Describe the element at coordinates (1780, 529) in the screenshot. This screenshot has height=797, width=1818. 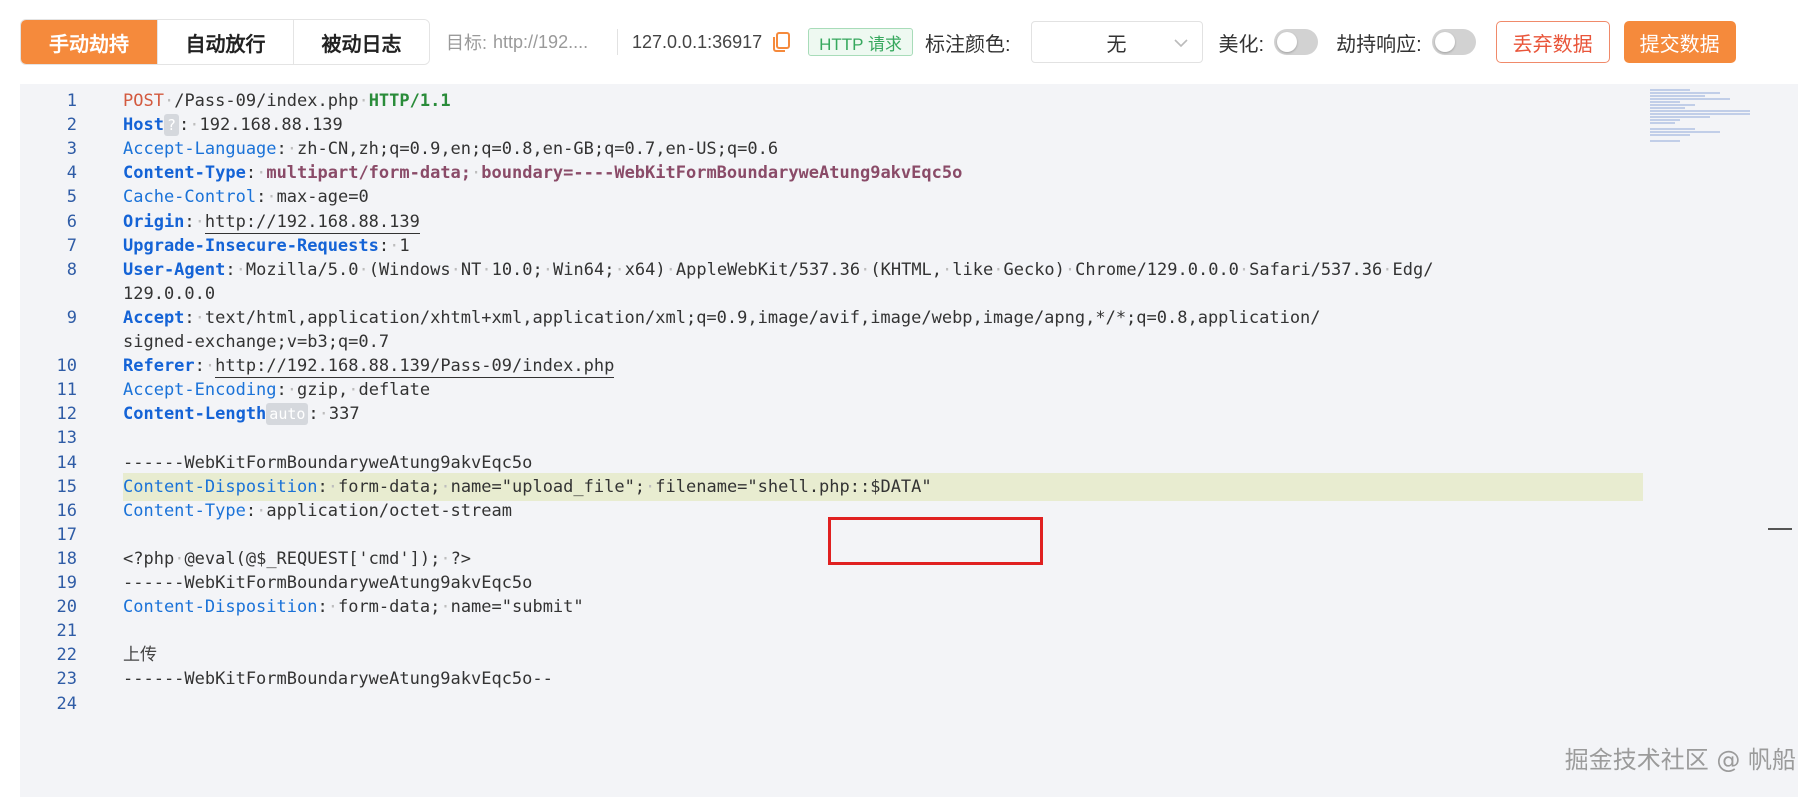
I see `scroll-position-marker` at that location.